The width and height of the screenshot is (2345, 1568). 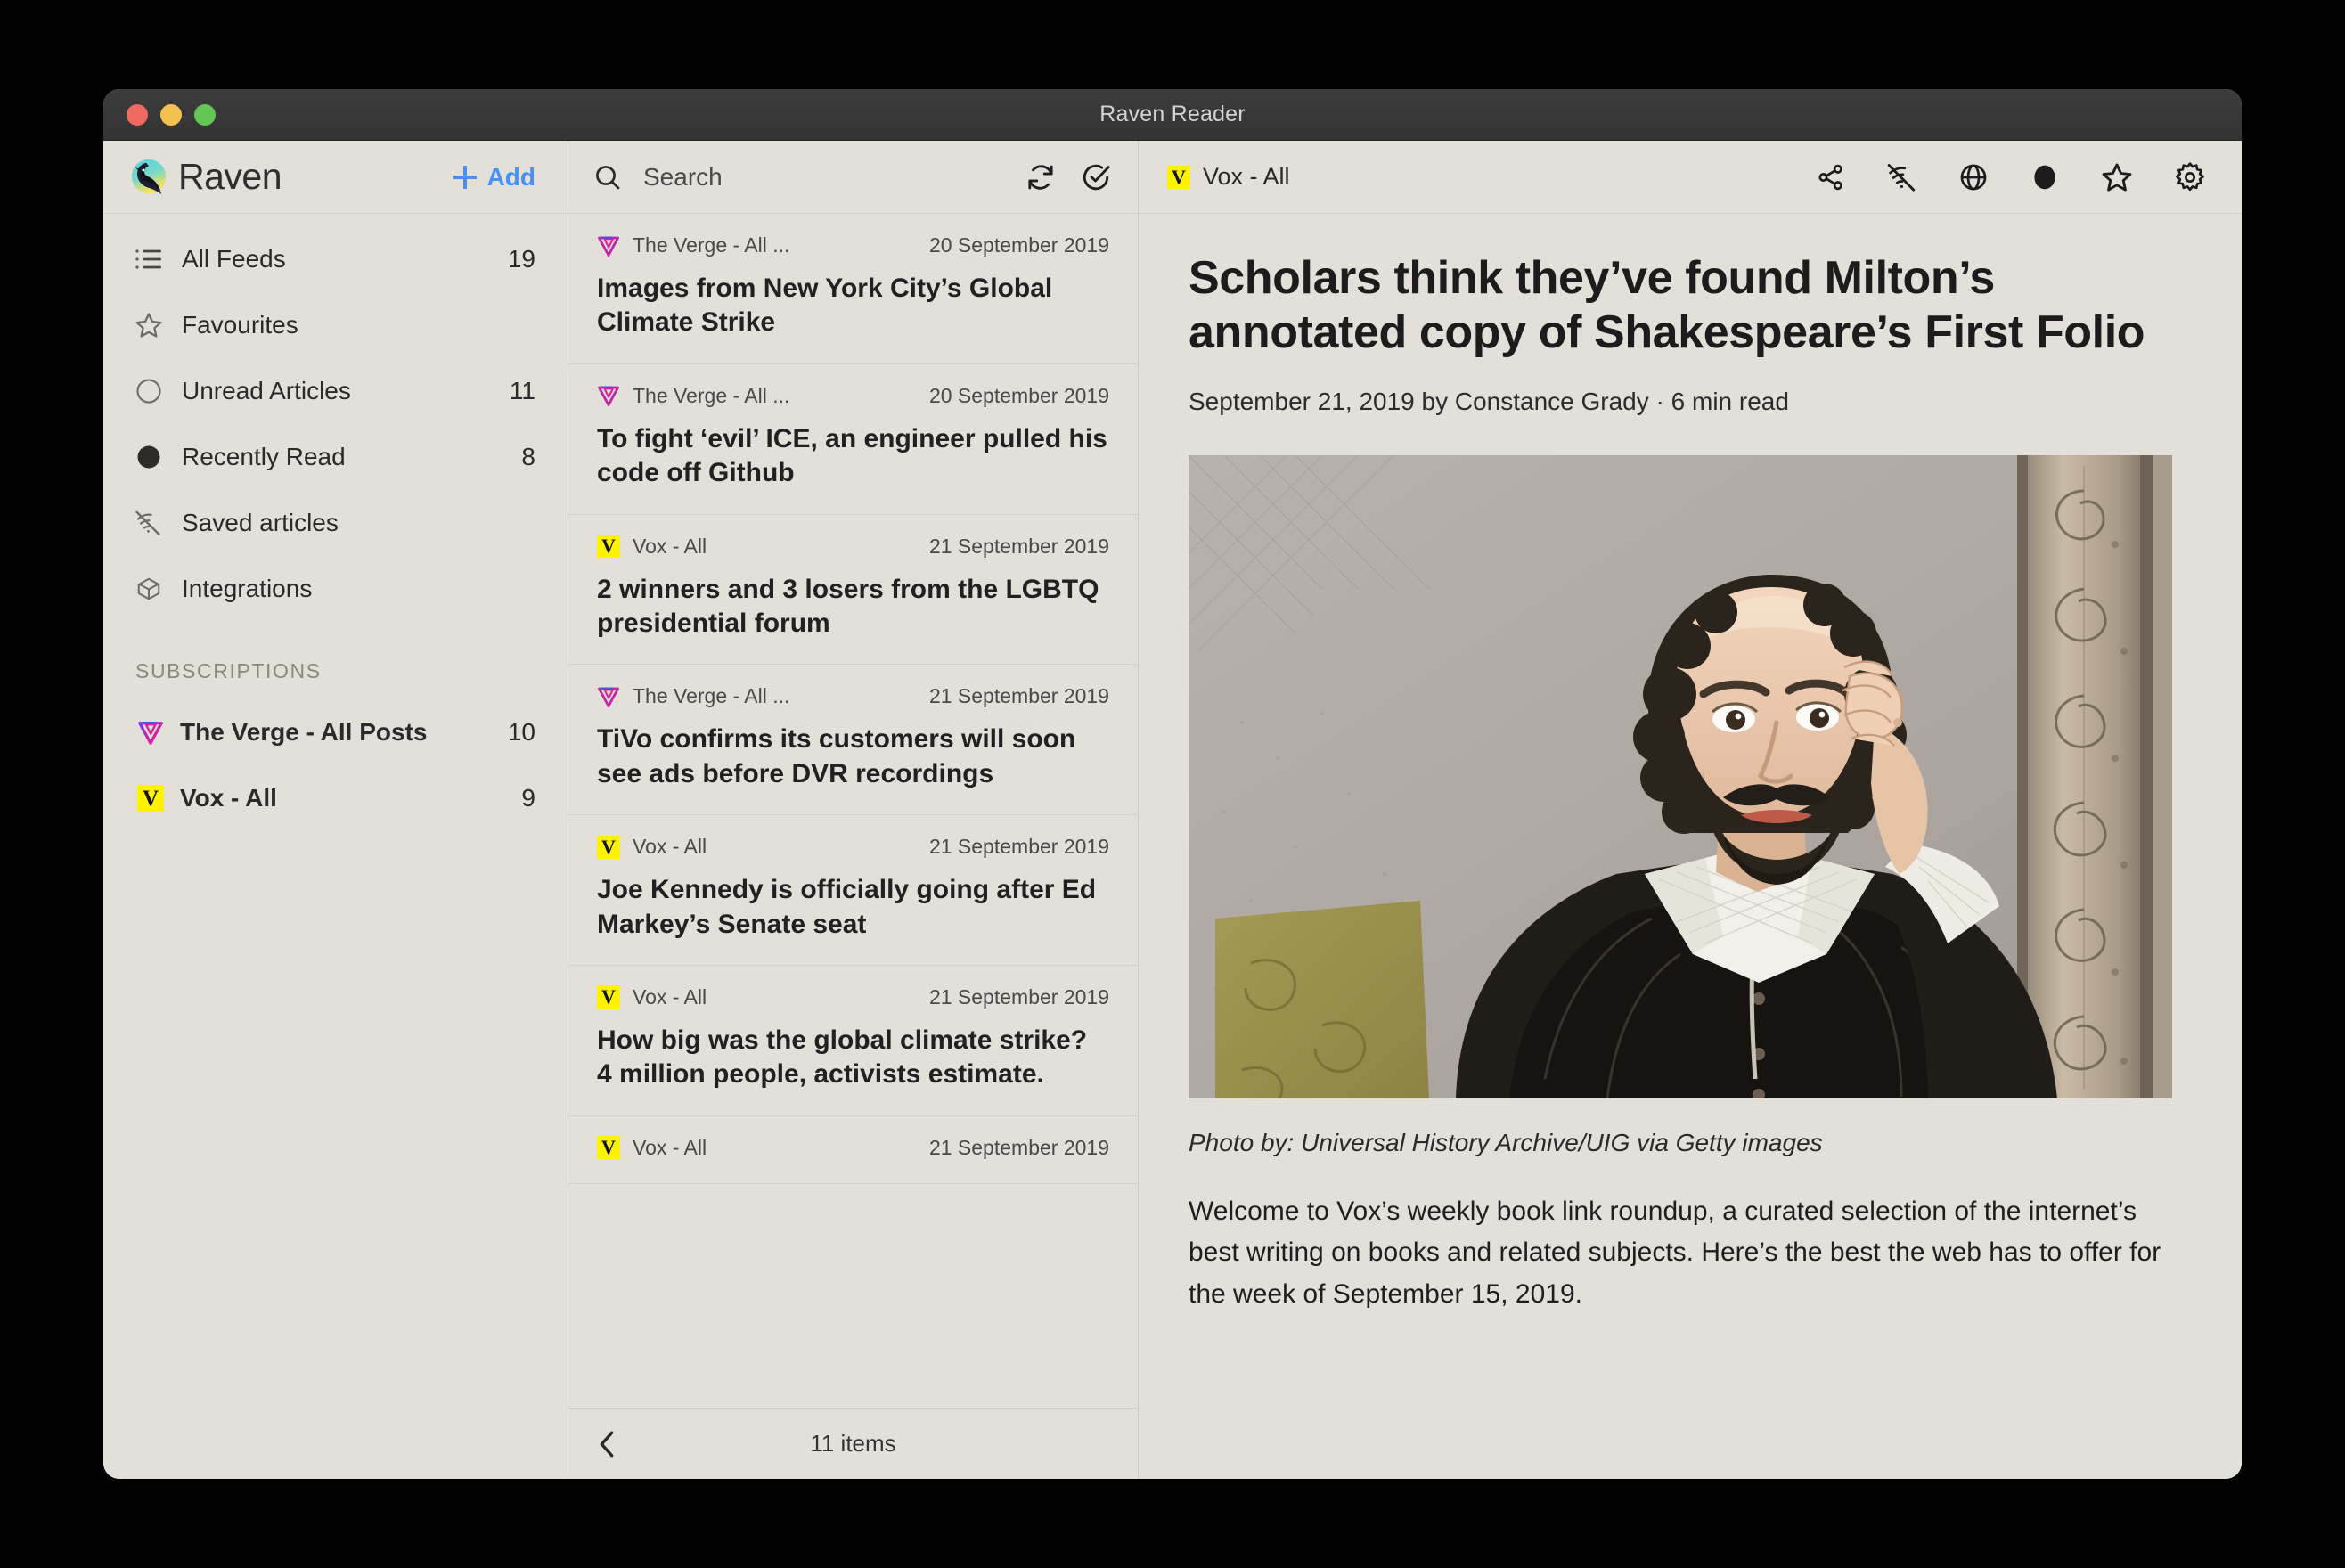 I want to click on sidebar-feed-vox: V Vox - All 9, so click(x=335, y=798).